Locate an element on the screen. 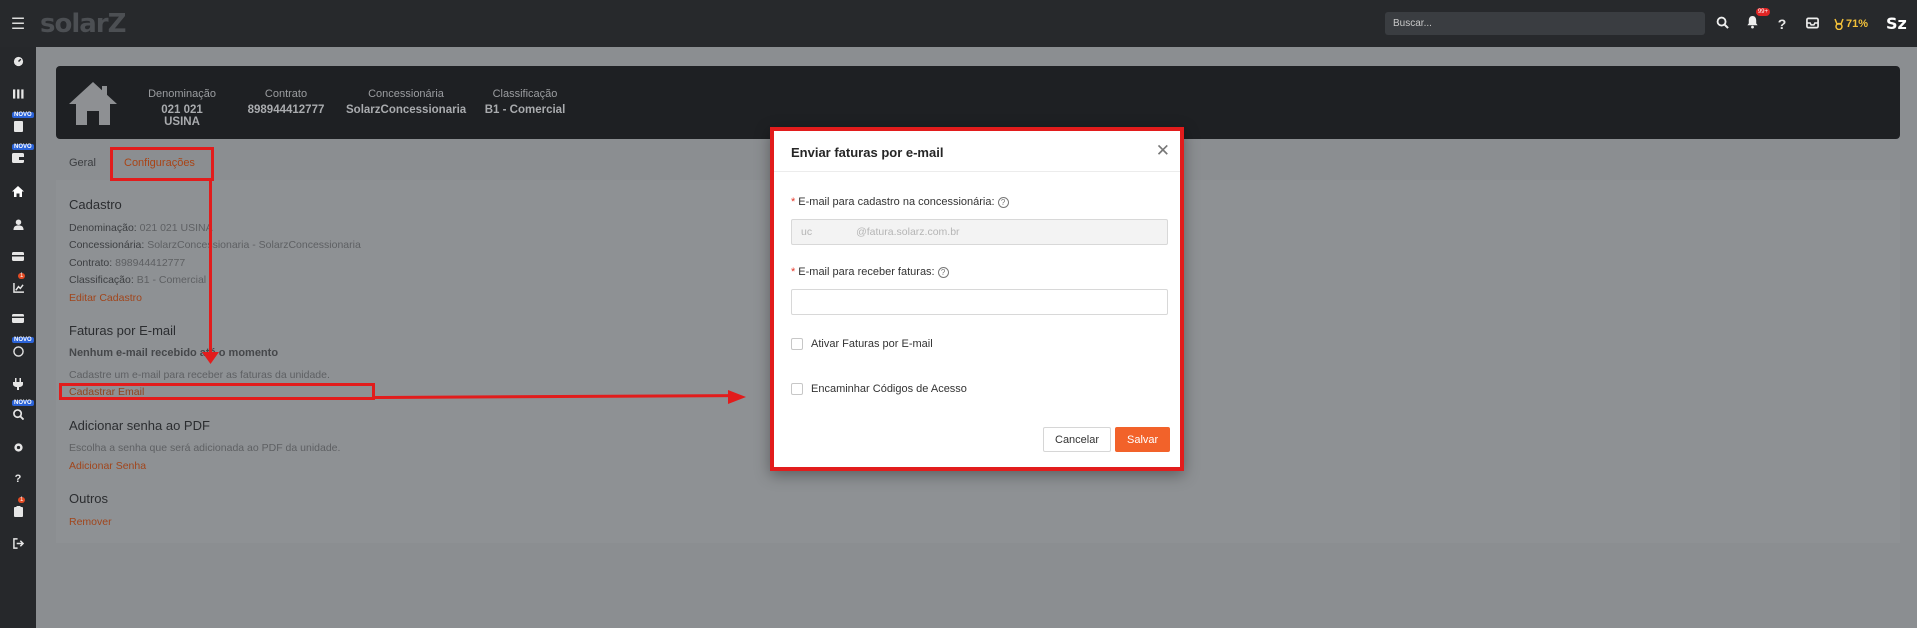 This screenshot has height=628, width=1917. close-icon: ✕ is located at coordinates (1163, 151).